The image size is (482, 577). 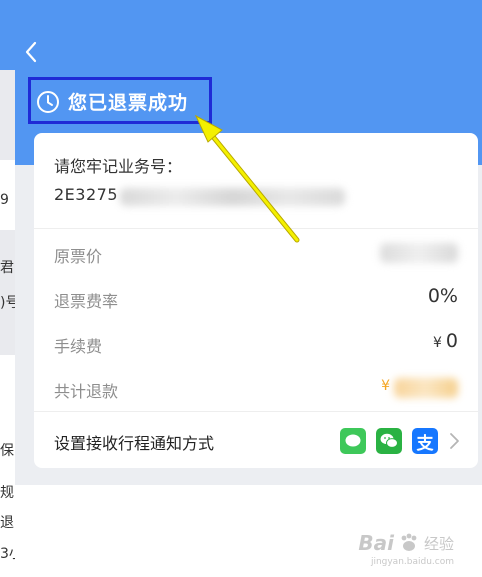 What do you see at coordinates (7, 35) in the screenshot?
I see `background-header` at bounding box center [7, 35].